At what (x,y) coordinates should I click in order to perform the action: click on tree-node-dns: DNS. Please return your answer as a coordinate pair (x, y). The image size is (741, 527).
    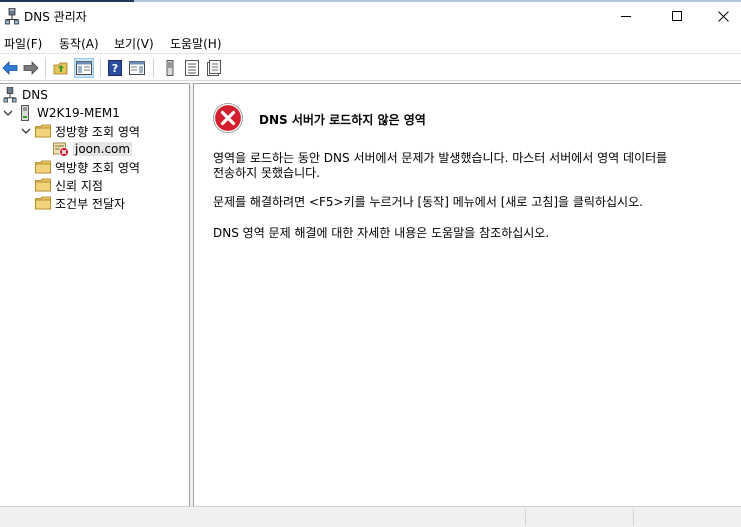
    Looking at the image, I should click on (25, 95).